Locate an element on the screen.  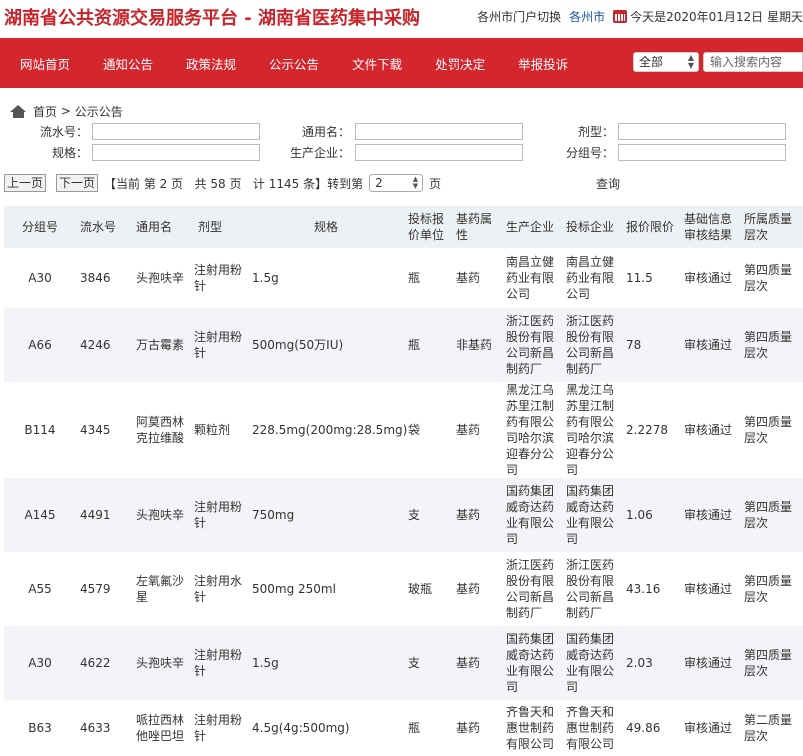
nav-complaints: 举报投诉 is located at coordinates (543, 63).